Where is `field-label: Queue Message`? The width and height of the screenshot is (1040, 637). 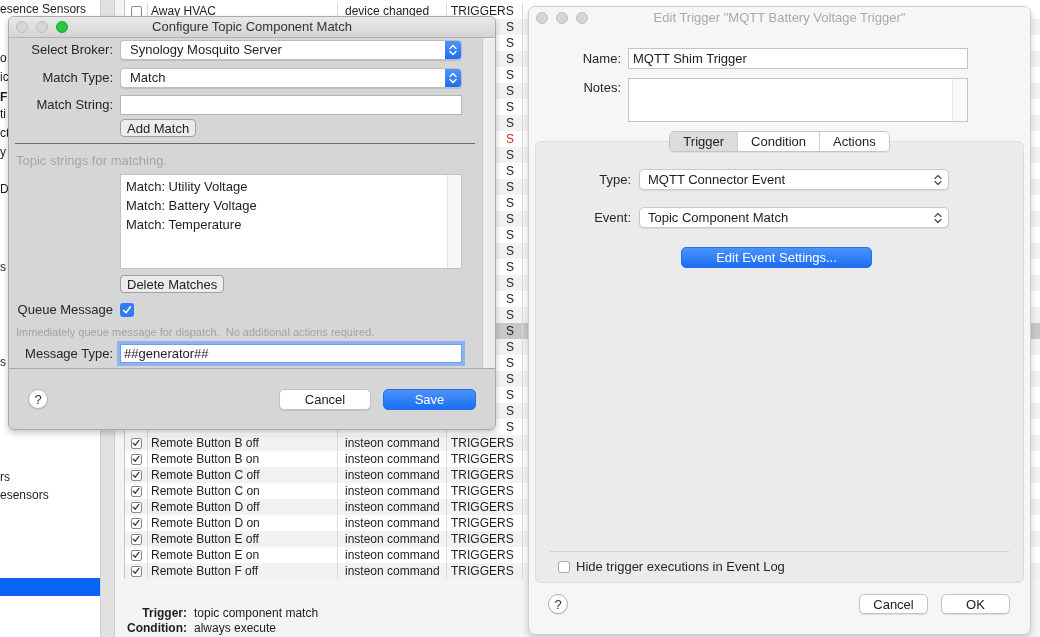
field-label: Queue Message is located at coordinates (65, 310).